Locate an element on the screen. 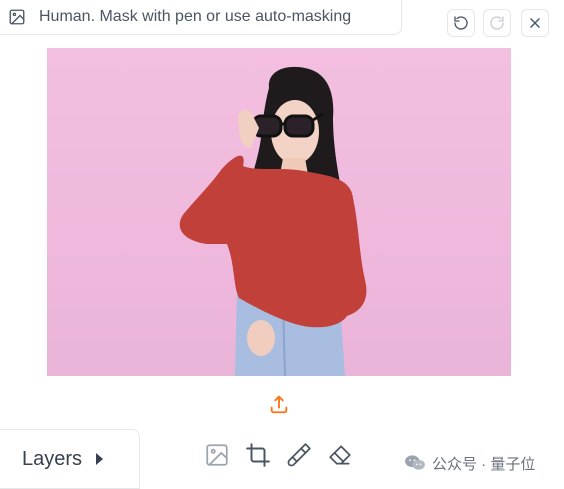 Image resolution: width=564 pixels, height=489 pixels. watermark: 公众号 · 量子位 is located at coordinates (469, 463).